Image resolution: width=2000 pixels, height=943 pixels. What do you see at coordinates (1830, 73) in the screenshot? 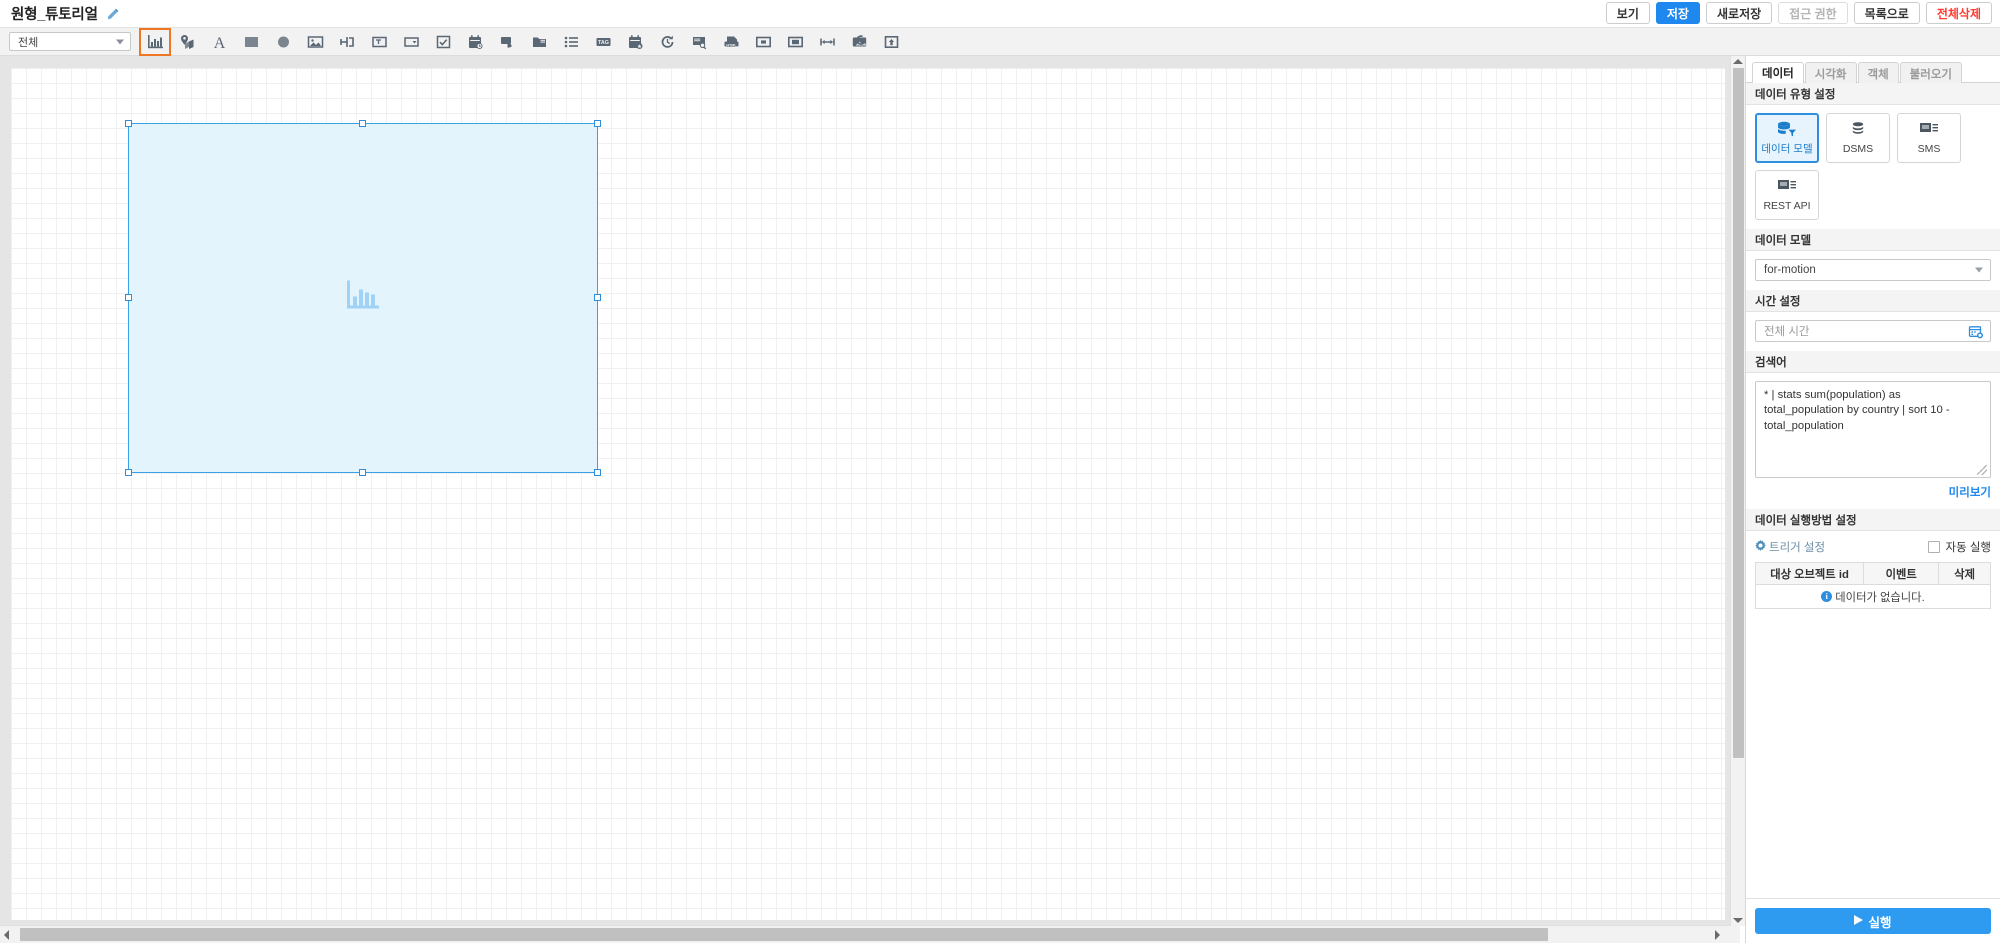
I see `tab-visualization: 시각화` at bounding box center [1830, 73].